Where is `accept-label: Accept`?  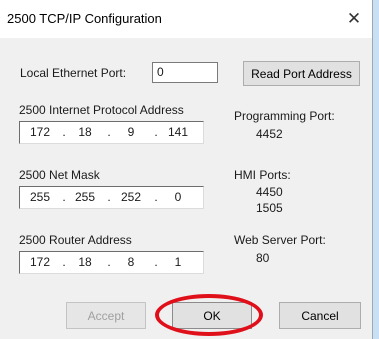 accept-label: Accept is located at coordinates (106, 315).